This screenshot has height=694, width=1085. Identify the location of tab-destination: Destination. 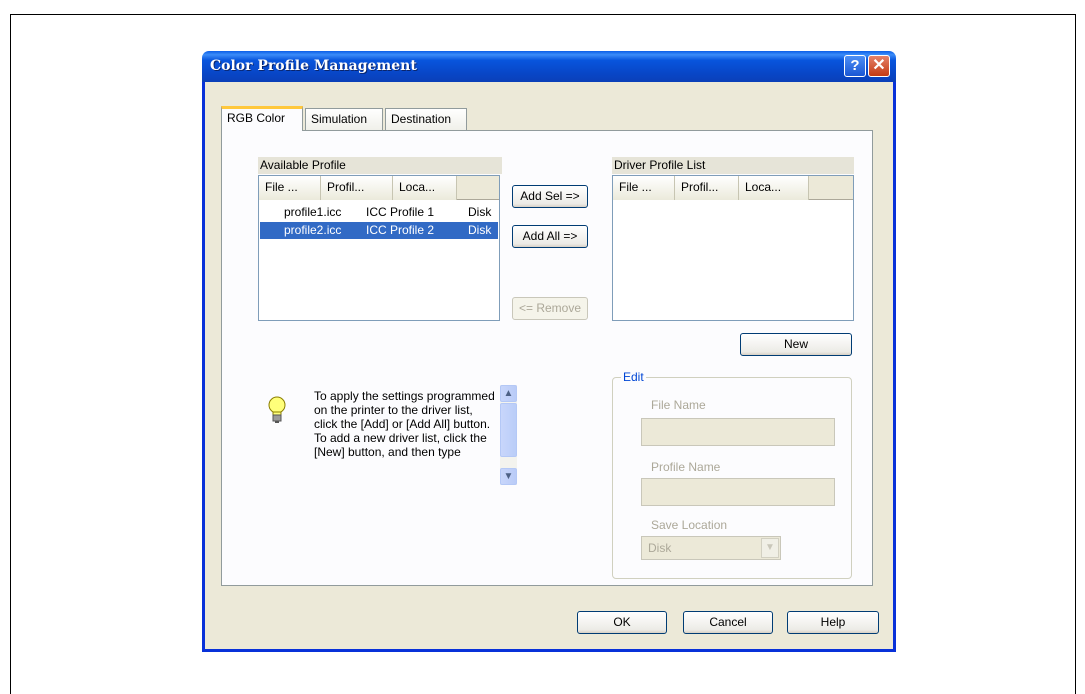
(426, 119).